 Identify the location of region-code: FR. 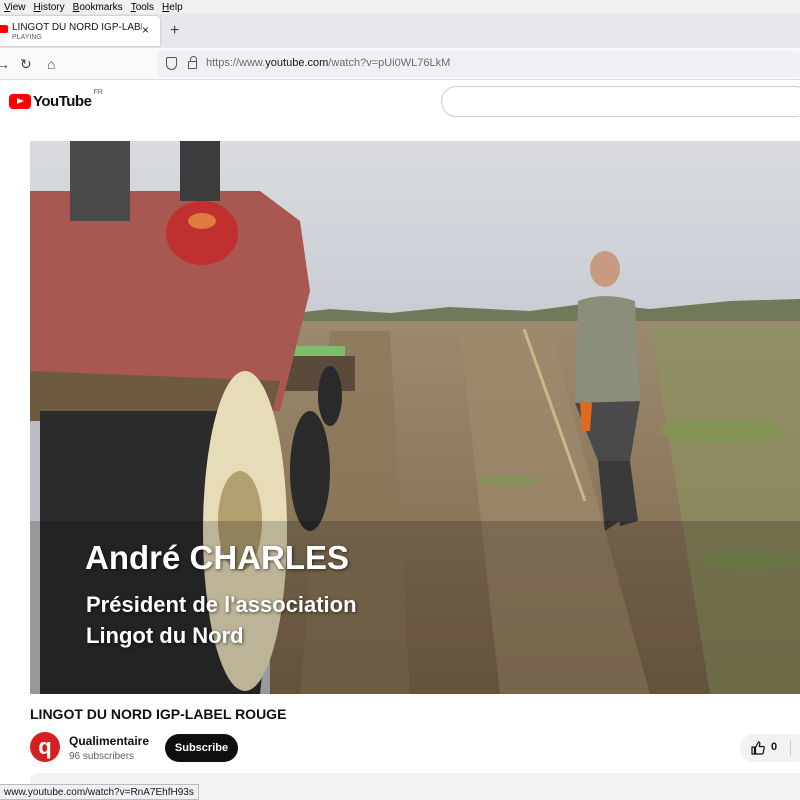
(98, 92).